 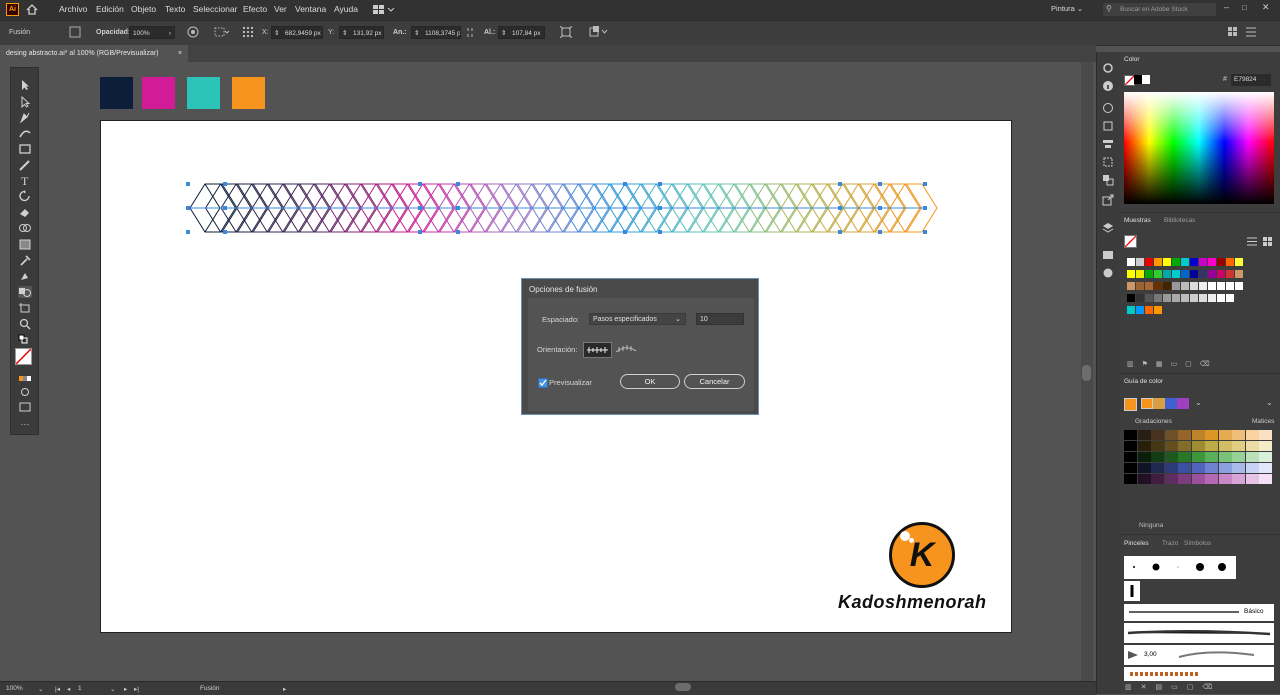 What do you see at coordinates (215, 9) in the screenshot?
I see `menu-seleccionar: Seleccionar` at bounding box center [215, 9].